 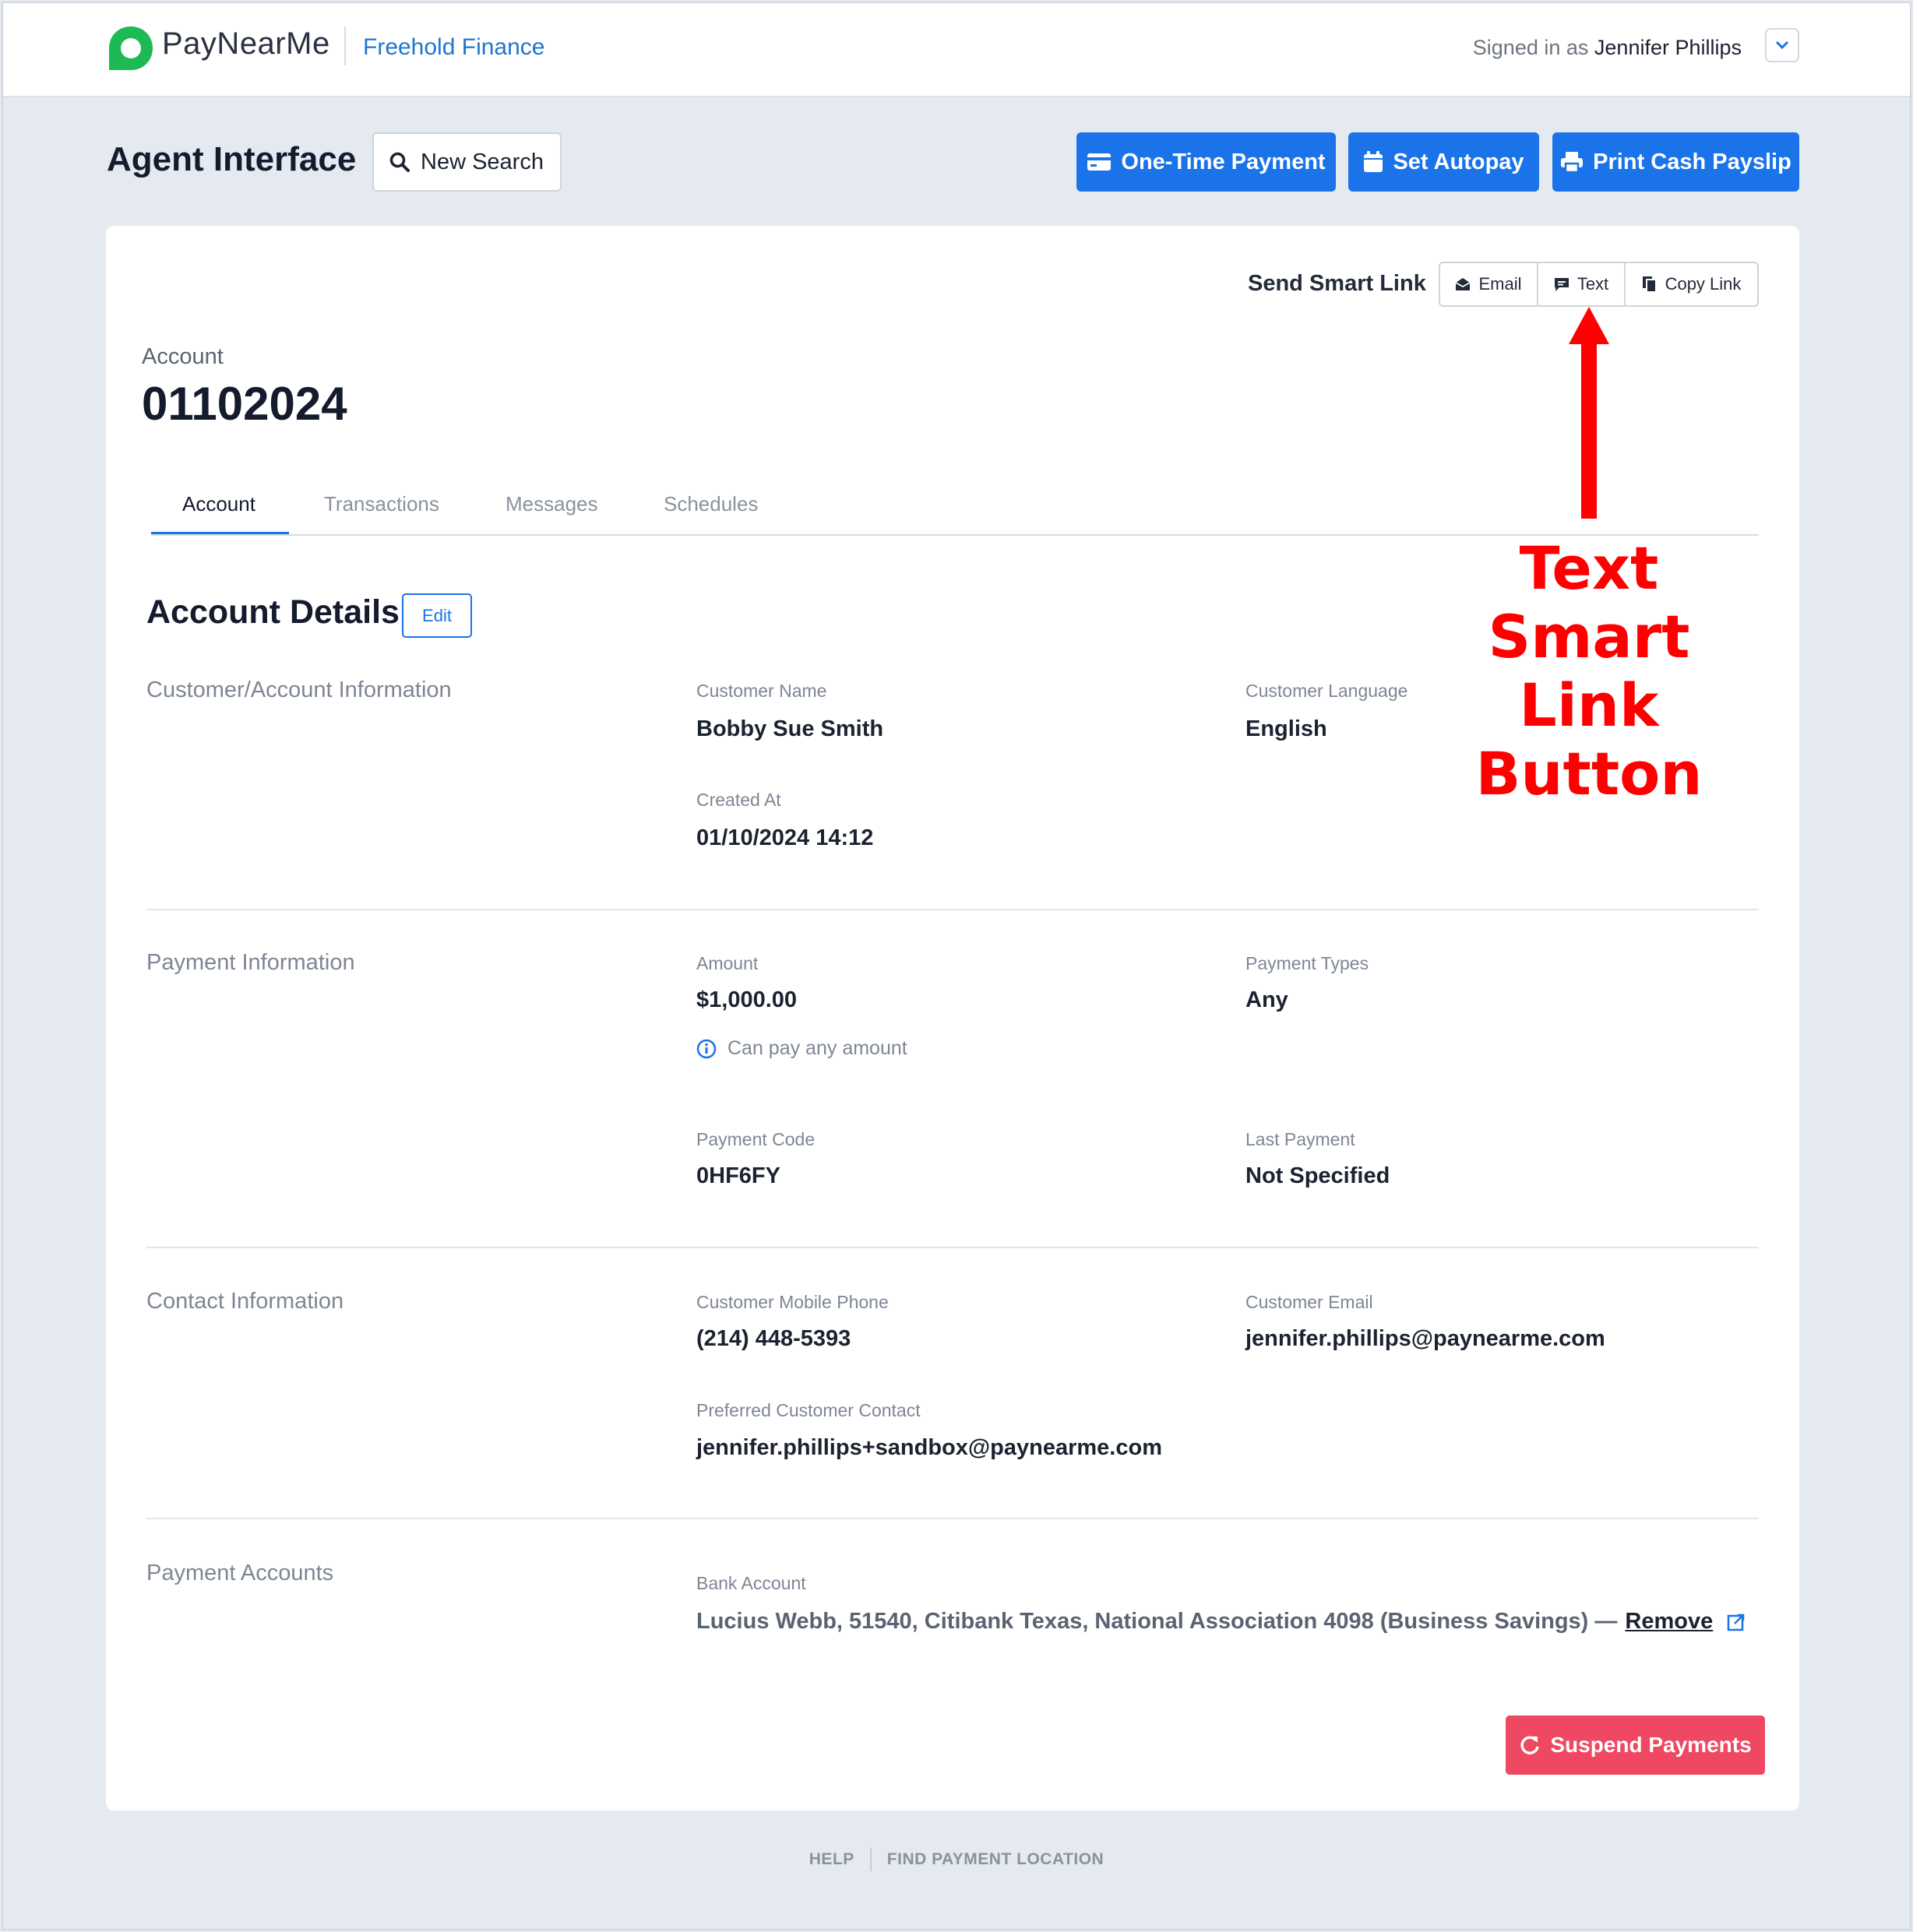 What do you see at coordinates (1307, 963) in the screenshot?
I see `payment-types-label: Payment Types` at bounding box center [1307, 963].